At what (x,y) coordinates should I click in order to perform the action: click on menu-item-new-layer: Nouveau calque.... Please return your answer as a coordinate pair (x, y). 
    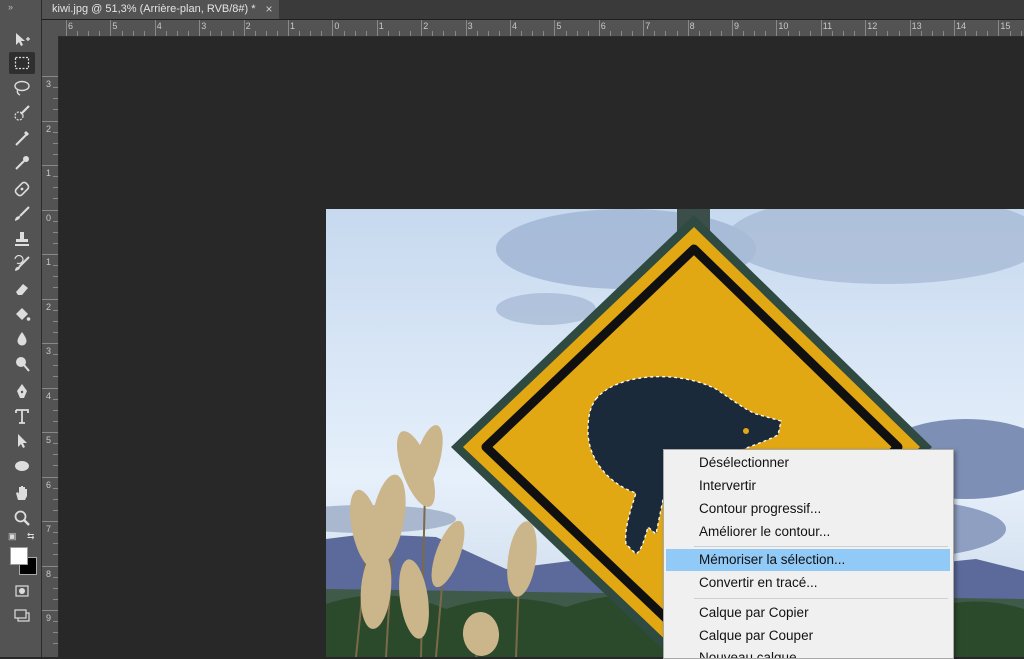
    Looking at the image, I should click on (808, 652).